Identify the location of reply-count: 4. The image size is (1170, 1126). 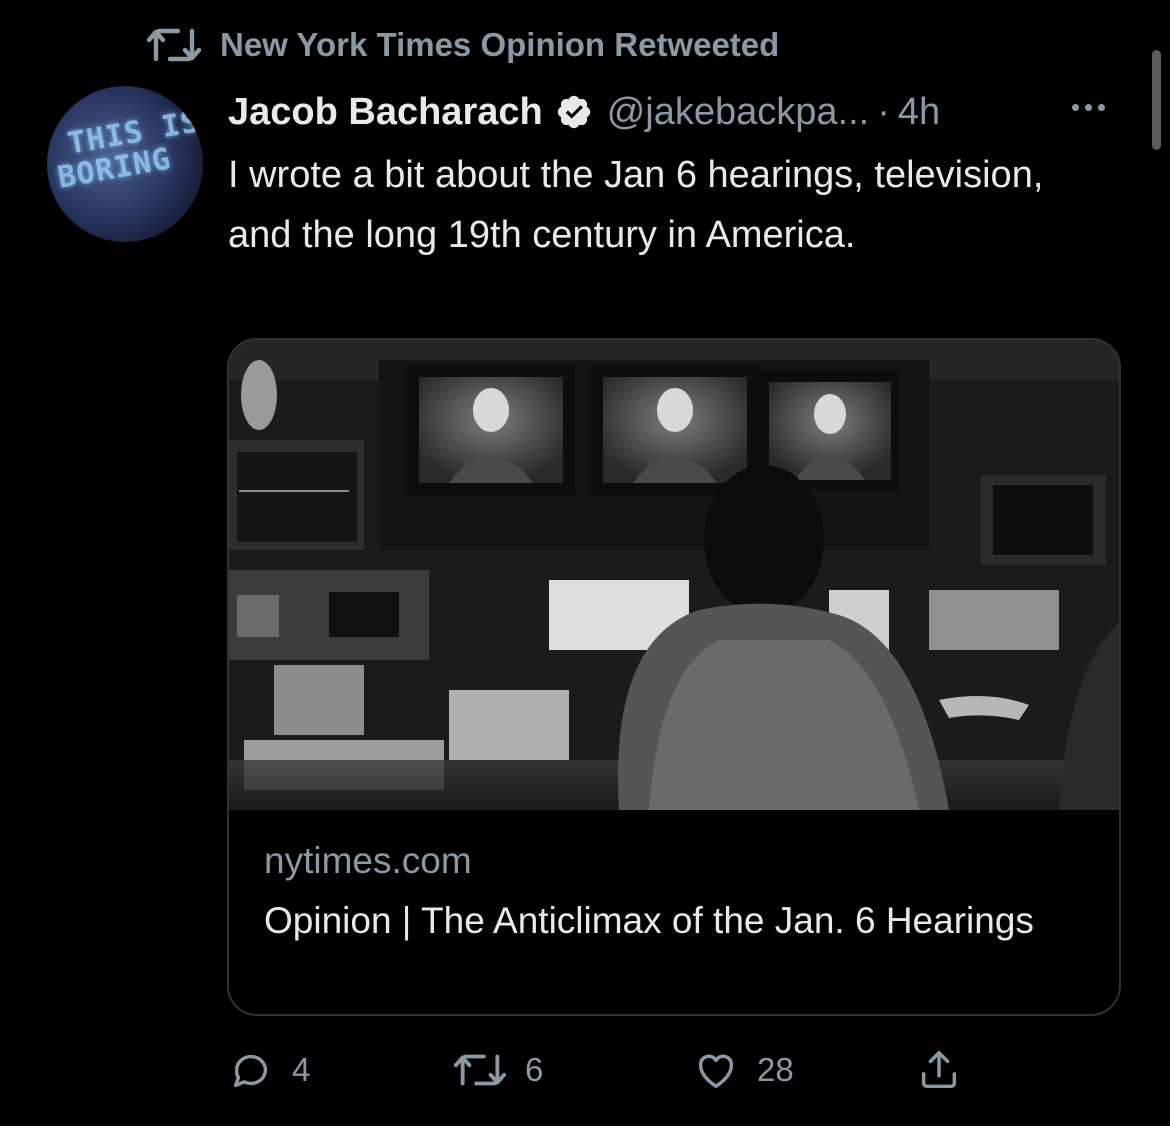
(301, 1069).